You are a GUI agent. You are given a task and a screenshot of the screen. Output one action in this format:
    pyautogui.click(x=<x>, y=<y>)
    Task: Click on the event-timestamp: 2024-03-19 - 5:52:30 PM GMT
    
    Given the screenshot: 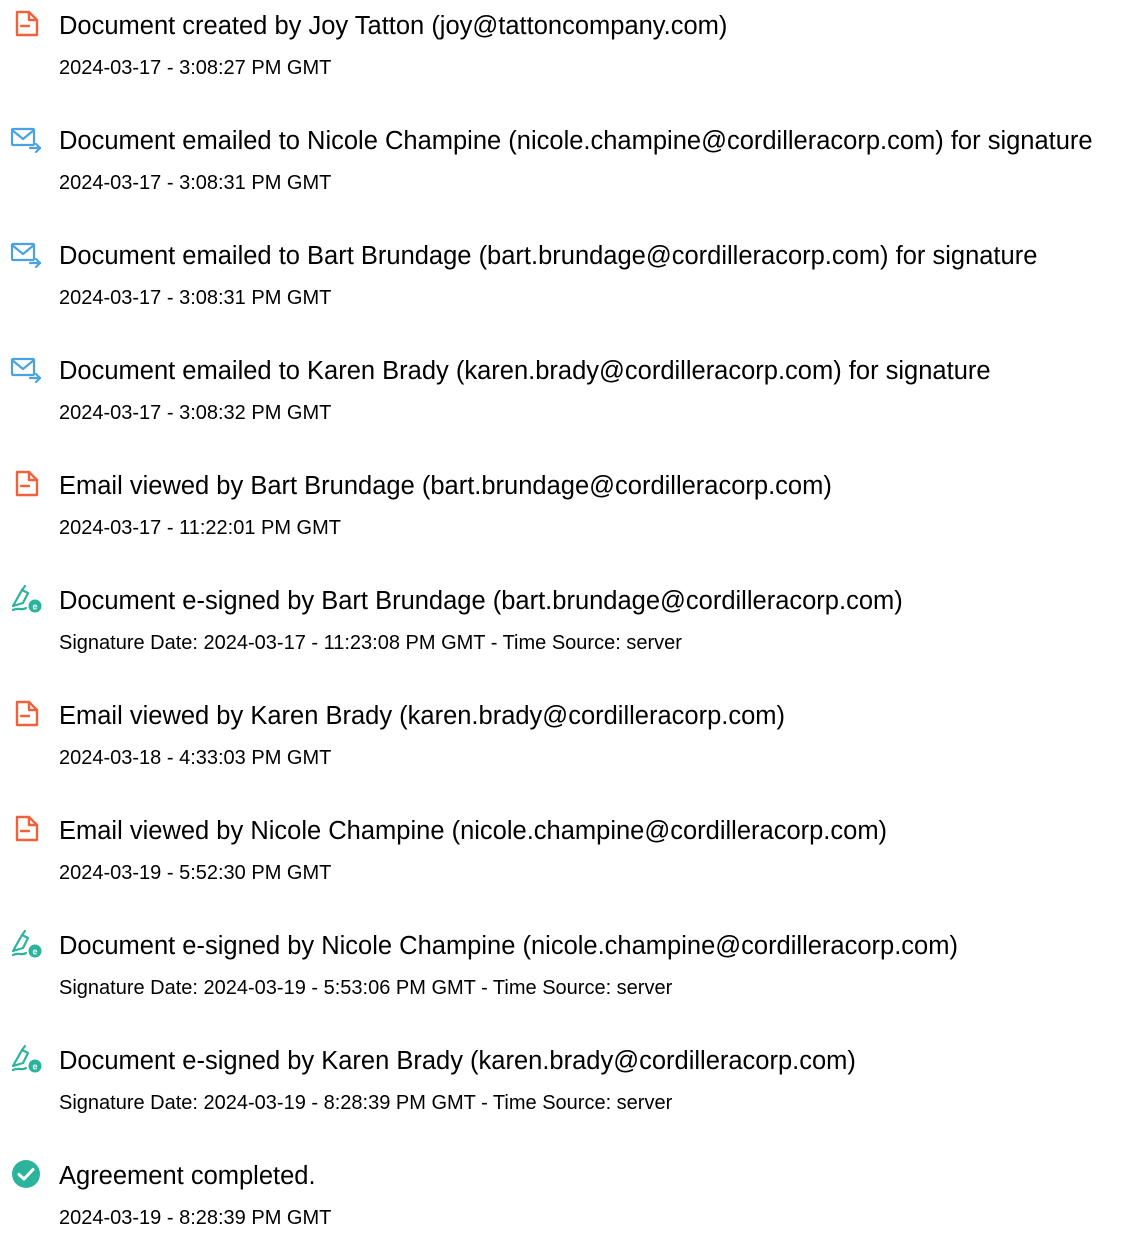 What is the action you would take?
    pyautogui.click(x=195, y=873)
    